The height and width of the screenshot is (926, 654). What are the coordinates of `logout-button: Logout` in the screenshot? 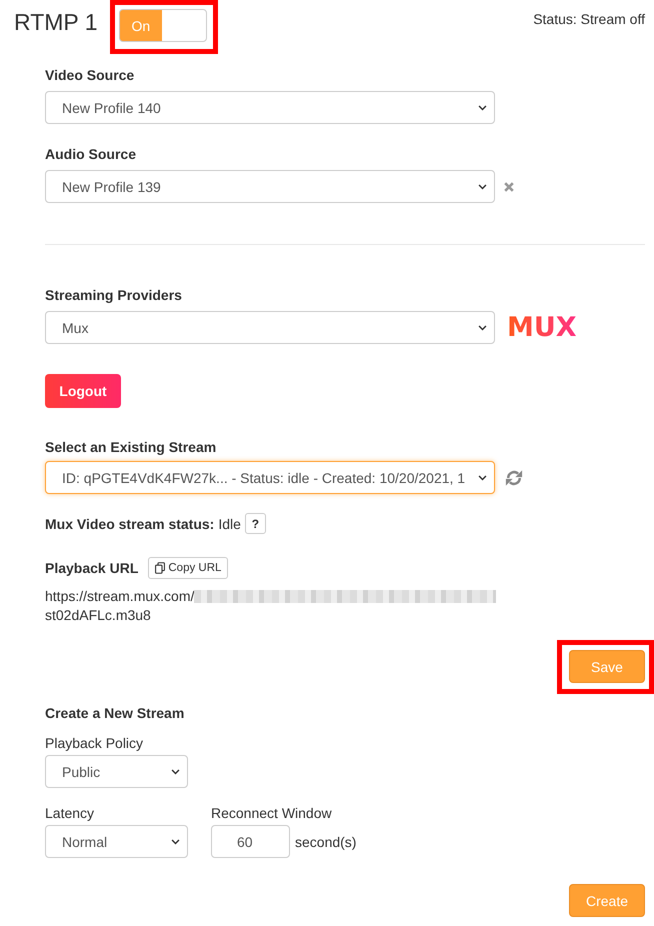 It's located at (83, 391).